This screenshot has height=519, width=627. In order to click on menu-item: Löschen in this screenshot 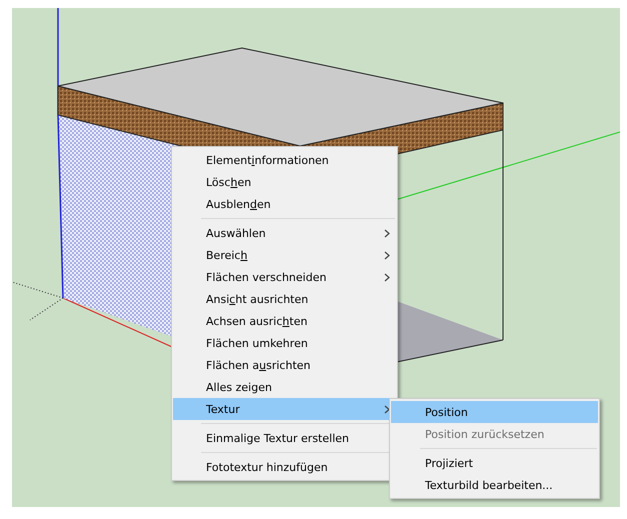, I will do `click(284, 182)`.